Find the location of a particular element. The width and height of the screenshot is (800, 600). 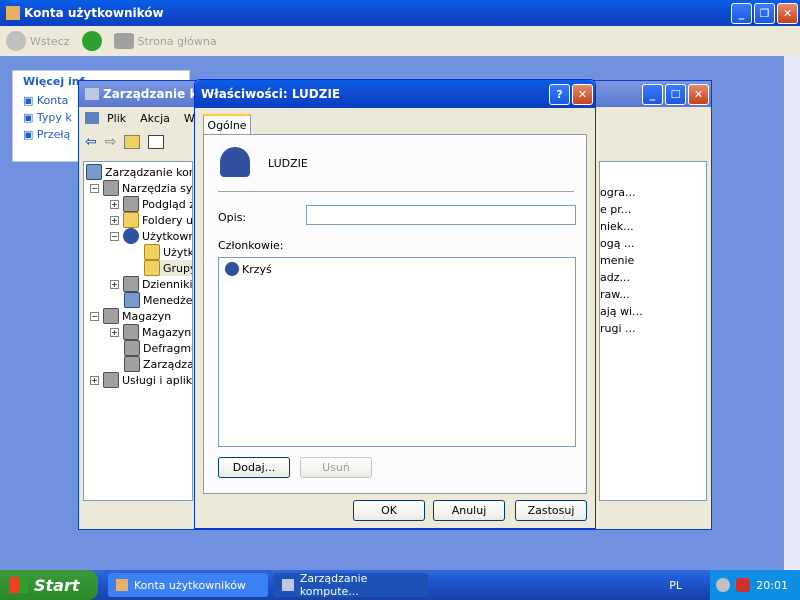

cm-title: Zarządzanie ko is located at coordinates (154, 94).